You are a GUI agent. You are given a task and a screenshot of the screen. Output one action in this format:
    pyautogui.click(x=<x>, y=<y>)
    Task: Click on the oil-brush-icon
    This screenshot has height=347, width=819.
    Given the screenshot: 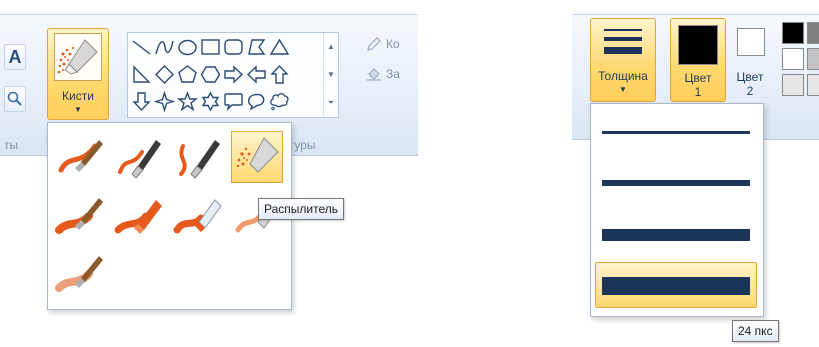 What is the action you would take?
    pyautogui.click(x=79, y=216)
    